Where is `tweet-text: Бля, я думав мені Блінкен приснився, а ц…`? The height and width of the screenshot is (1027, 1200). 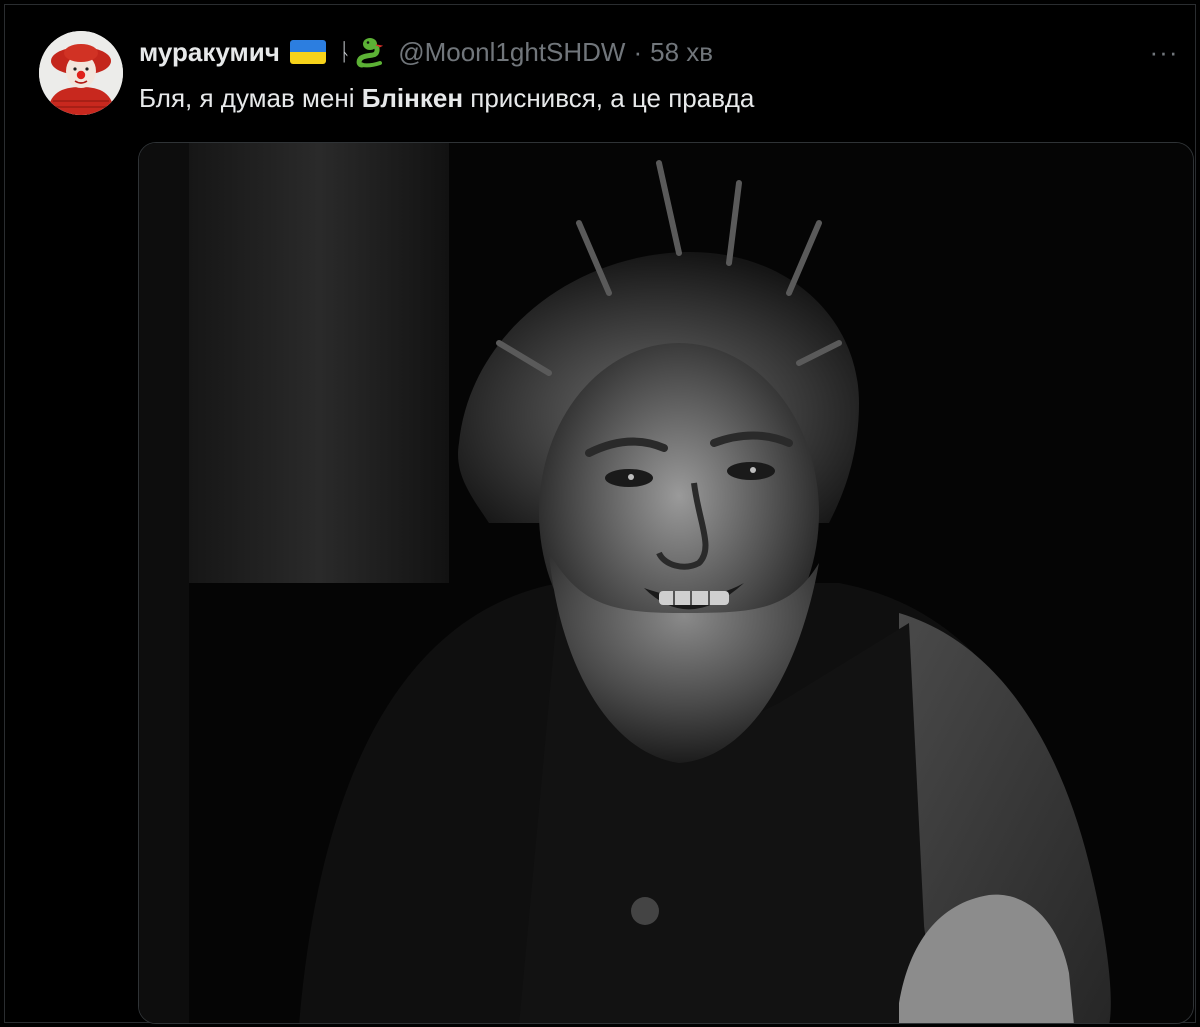
tweet-text: Бля, я думав мені Блінкен приснився, а ц… is located at coordinates (446, 98).